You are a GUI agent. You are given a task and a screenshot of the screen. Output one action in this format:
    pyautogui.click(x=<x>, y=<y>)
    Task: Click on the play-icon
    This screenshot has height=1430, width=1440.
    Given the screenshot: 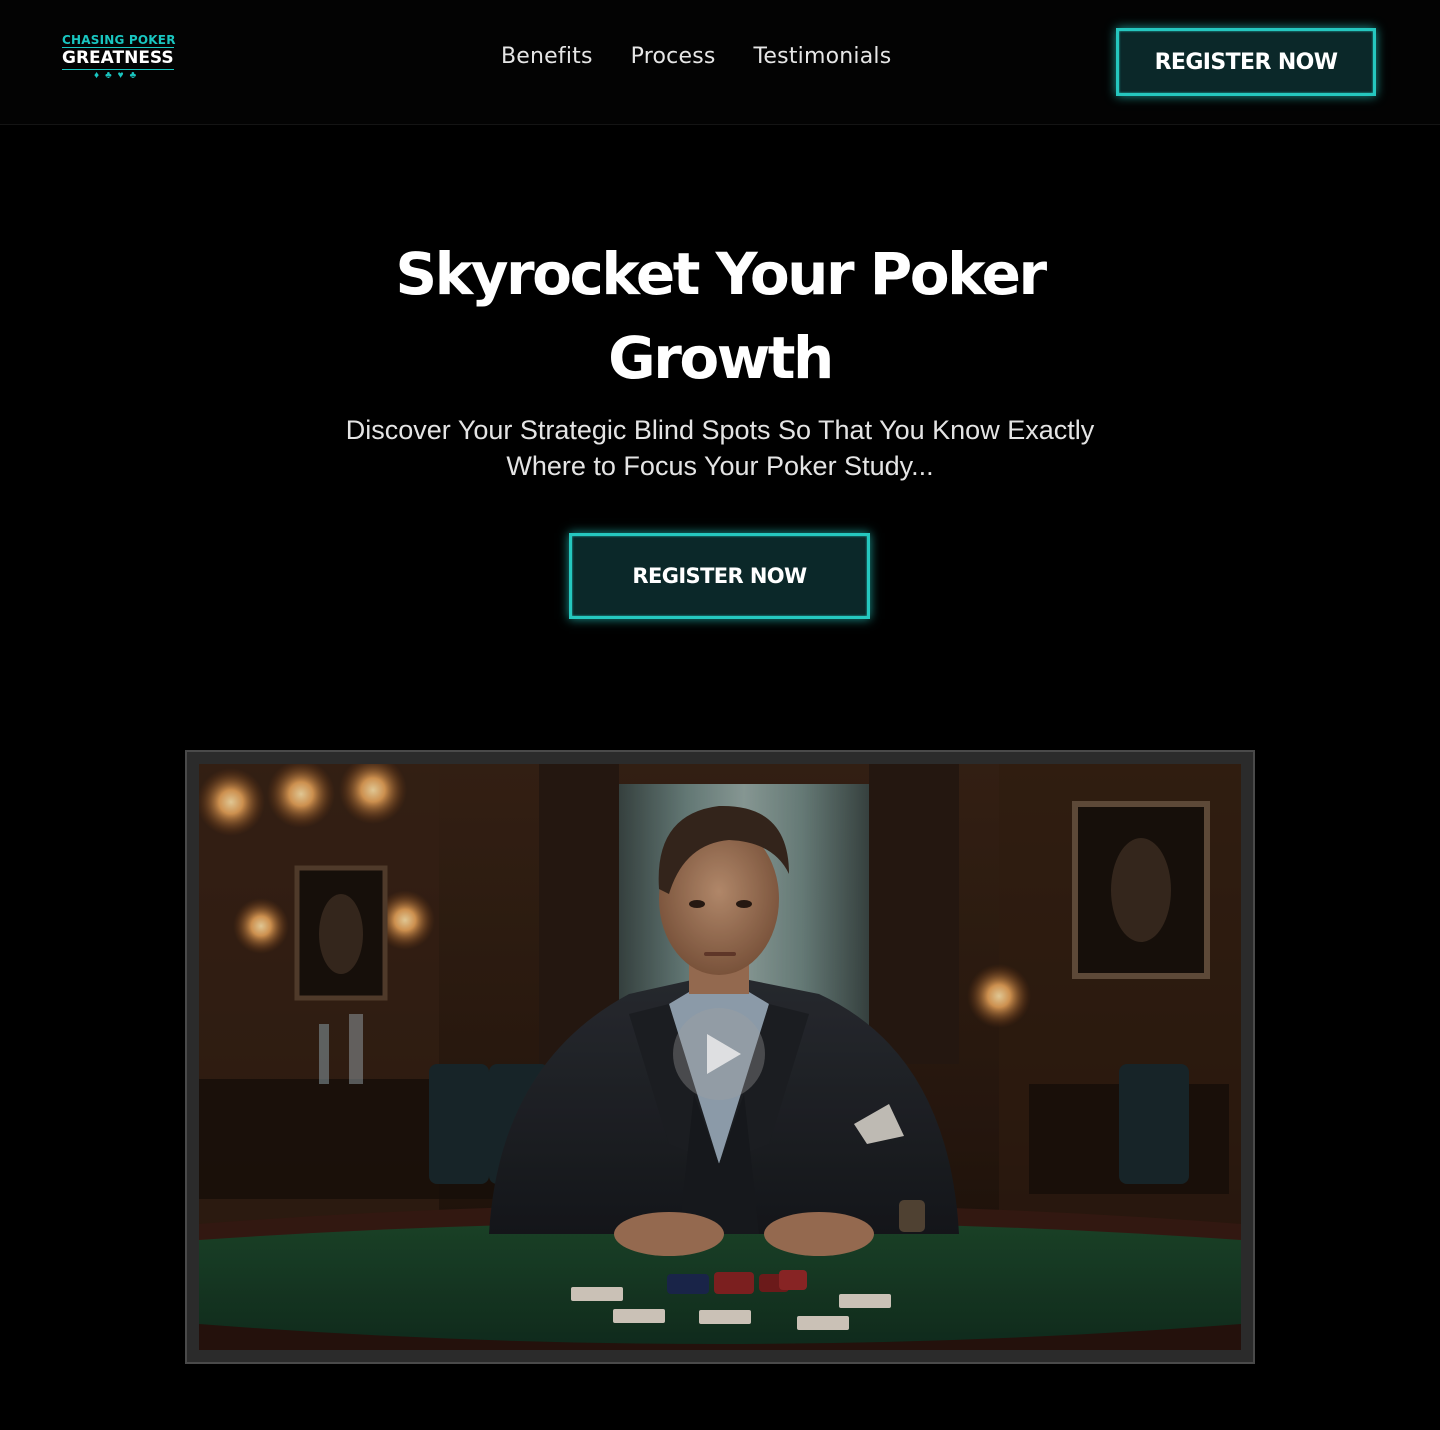 What is the action you would take?
    pyautogui.click(x=724, y=1054)
    